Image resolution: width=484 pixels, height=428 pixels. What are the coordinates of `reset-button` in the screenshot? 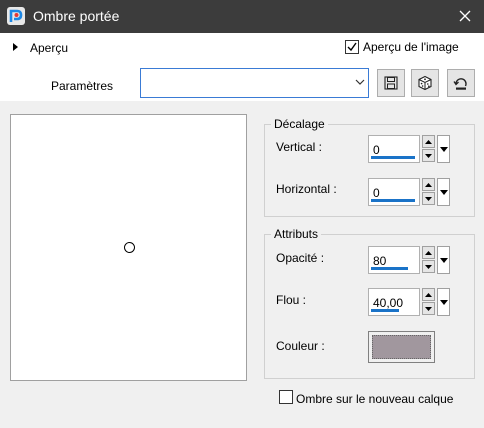 It's located at (461, 83).